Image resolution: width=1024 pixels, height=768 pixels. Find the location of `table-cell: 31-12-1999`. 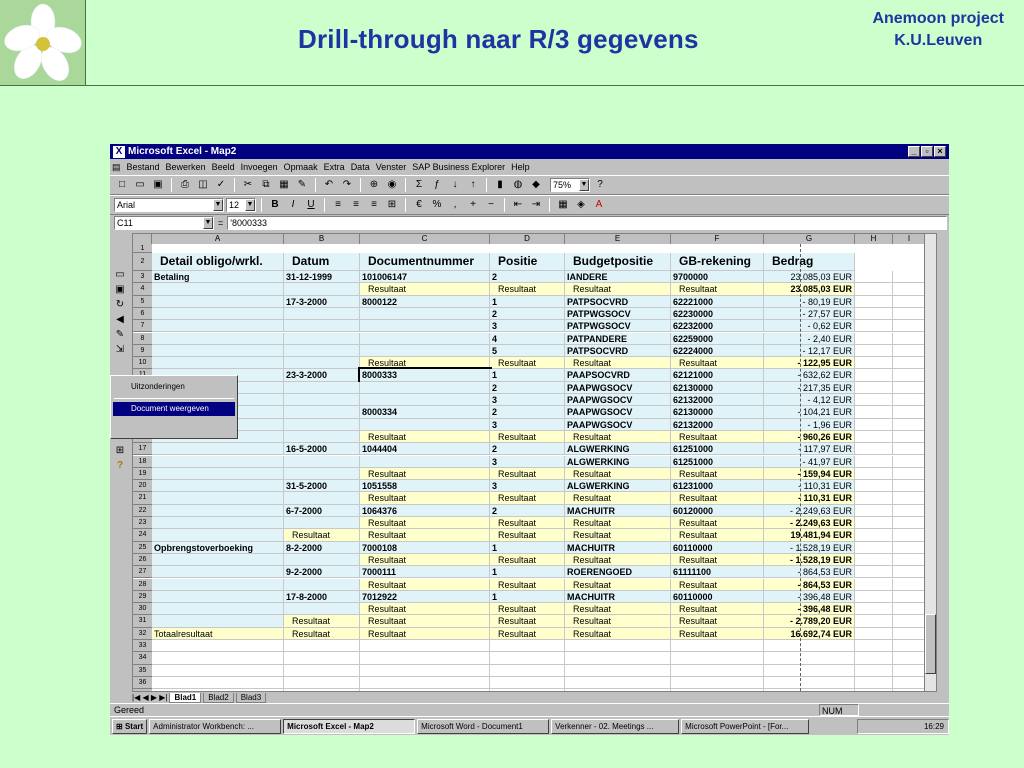

table-cell: 31-12-1999 is located at coordinates (322, 277).